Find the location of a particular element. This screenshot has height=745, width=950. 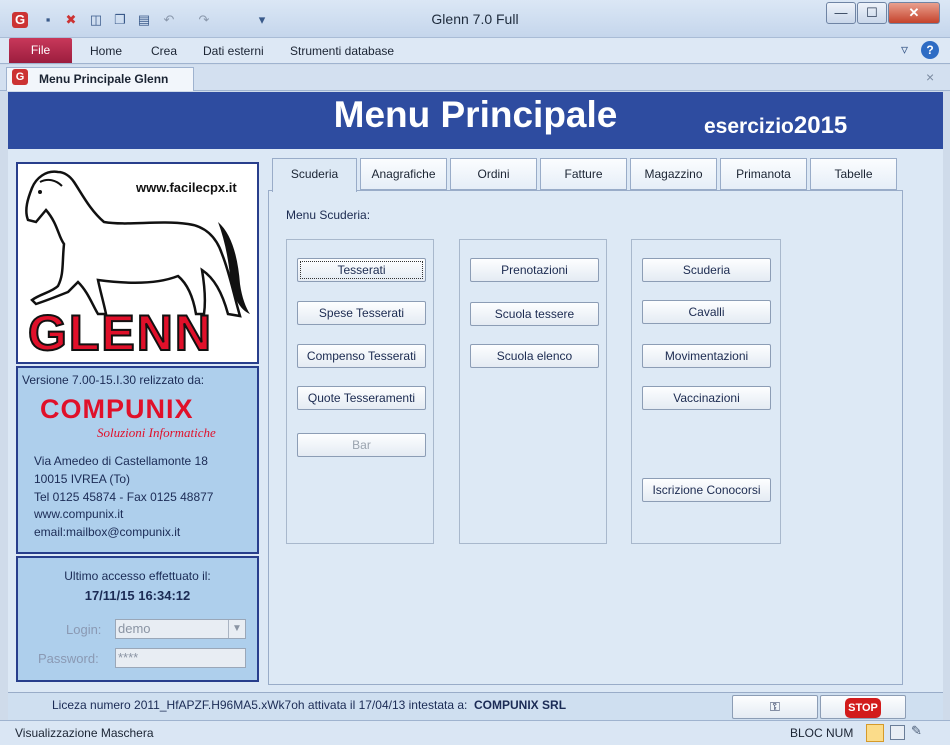

key-button: ⚿ is located at coordinates (775, 707).